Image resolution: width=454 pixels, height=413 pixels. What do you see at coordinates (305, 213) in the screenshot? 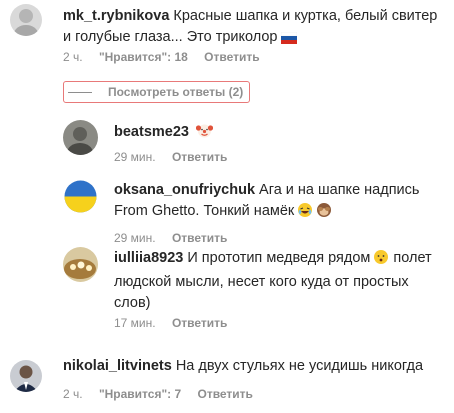
I see `laughing-face-icon` at bounding box center [305, 213].